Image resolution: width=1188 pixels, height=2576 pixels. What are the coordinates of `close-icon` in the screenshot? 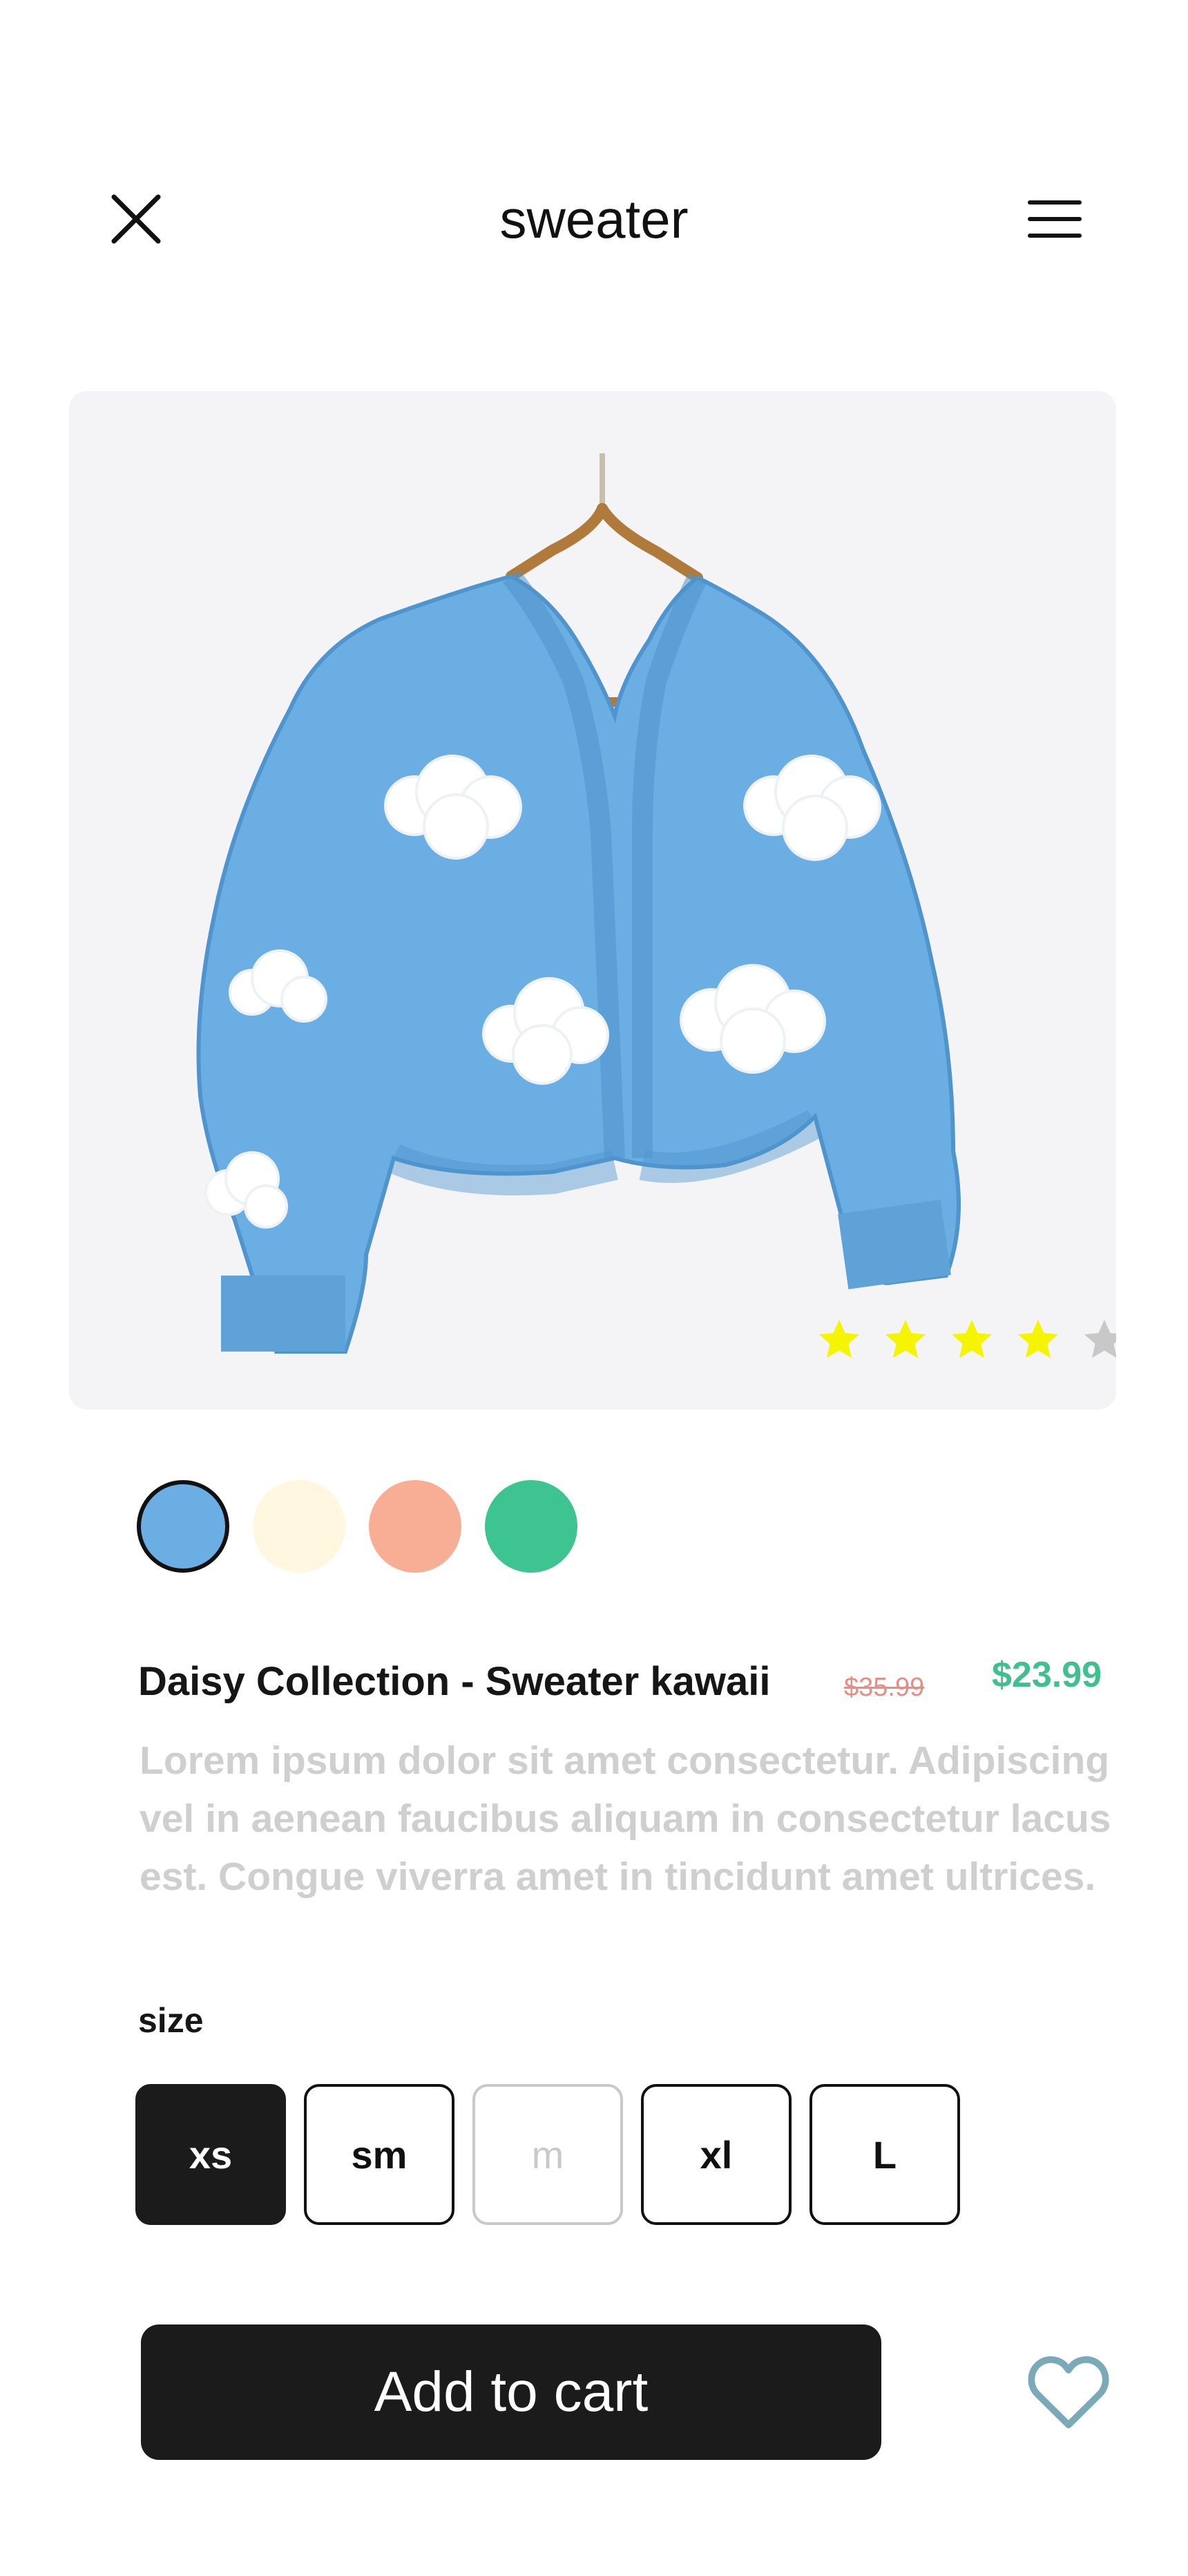 It's located at (136, 219).